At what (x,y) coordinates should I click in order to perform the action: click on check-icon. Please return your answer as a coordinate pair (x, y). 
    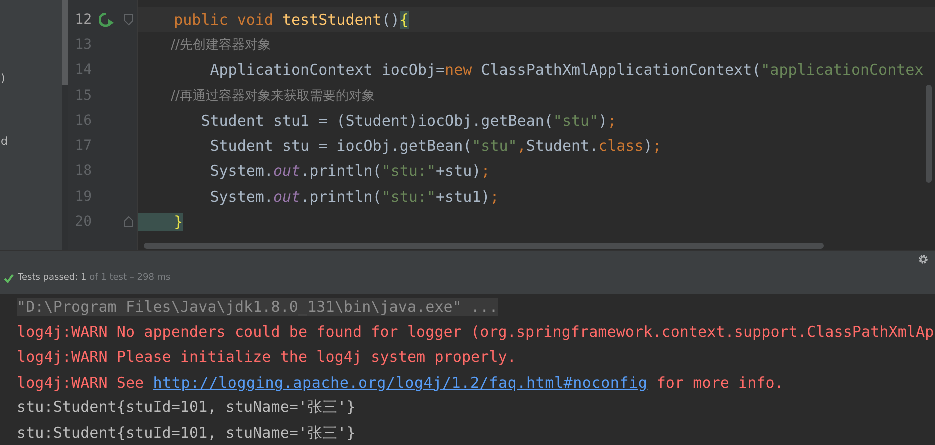
    Looking at the image, I should click on (9, 278).